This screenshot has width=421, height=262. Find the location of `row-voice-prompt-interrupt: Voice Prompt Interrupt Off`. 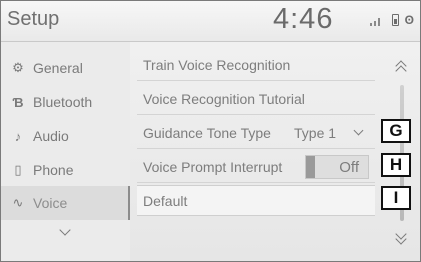

row-voice-prompt-interrupt: Voice Prompt Interrupt Off is located at coordinates (256, 167).